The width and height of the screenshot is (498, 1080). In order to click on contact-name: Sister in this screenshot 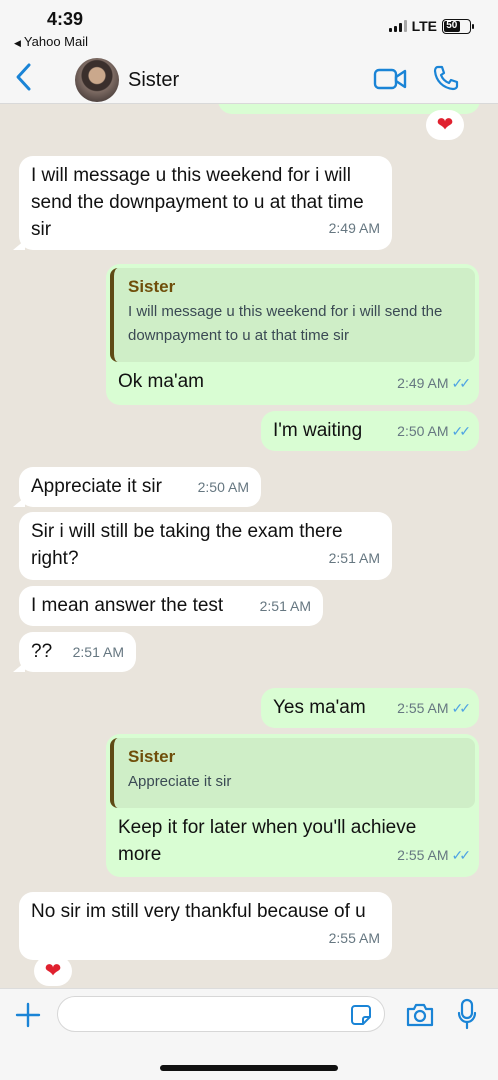, I will do `click(153, 80)`.